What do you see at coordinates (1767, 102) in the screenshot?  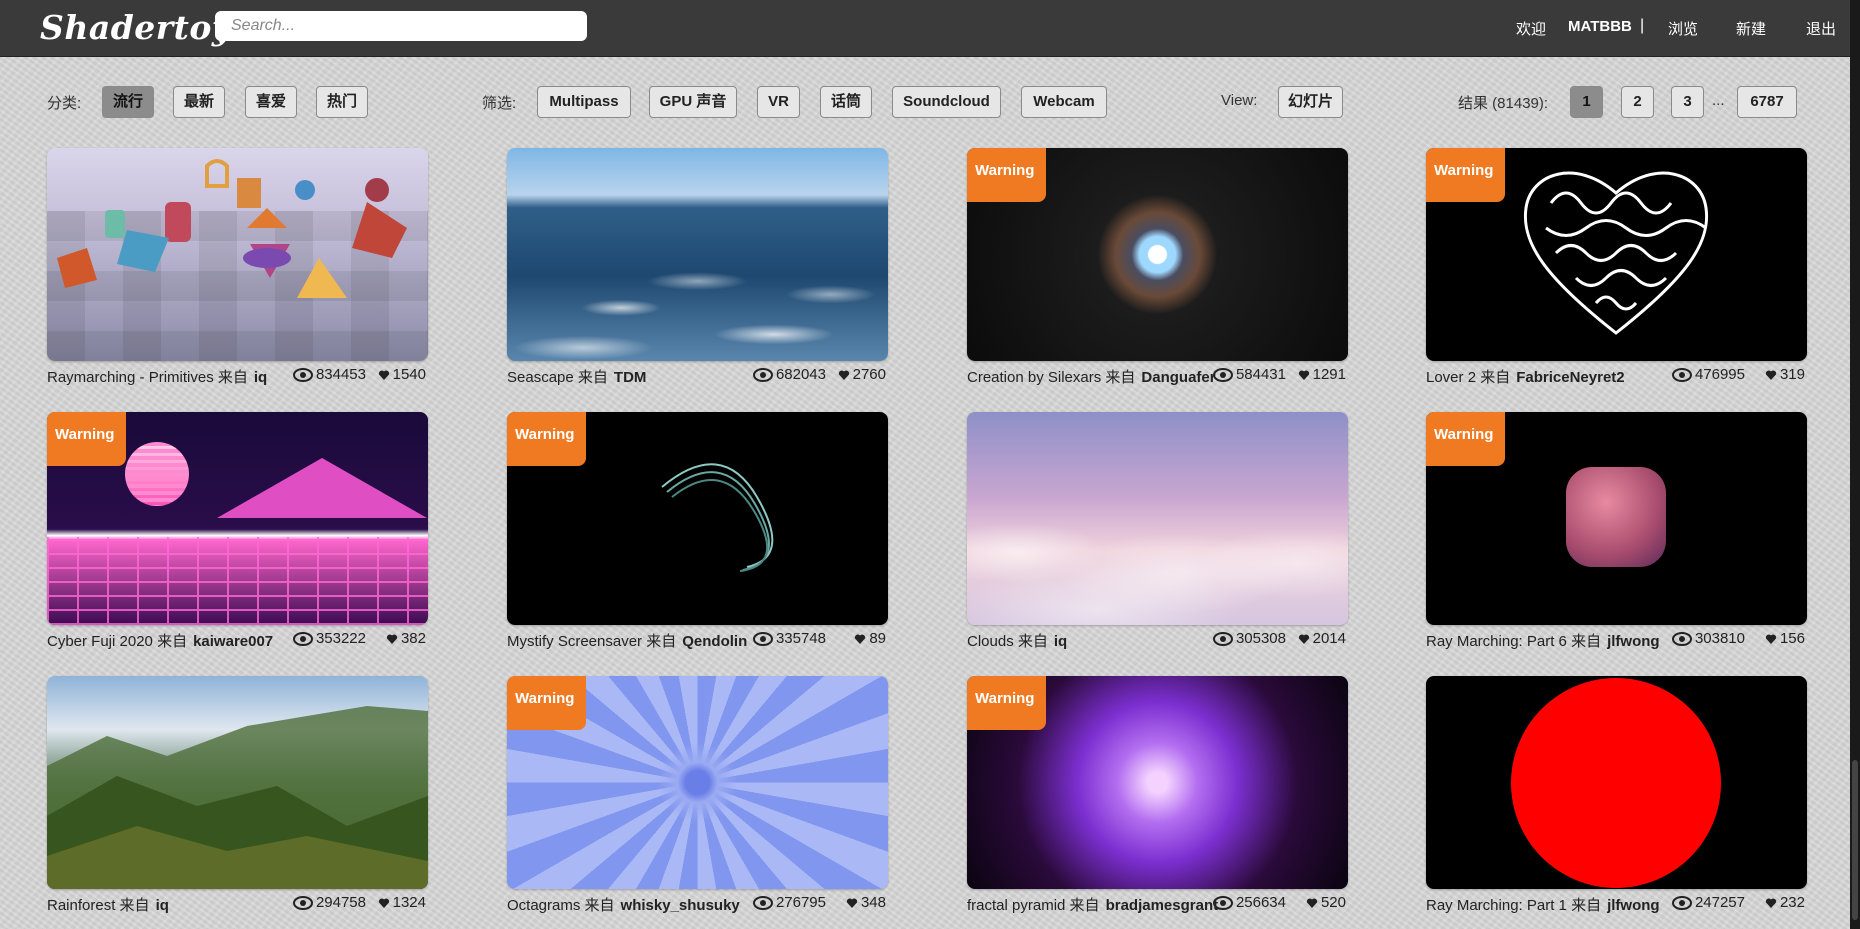 I see `last-page-button: 6787` at bounding box center [1767, 102].